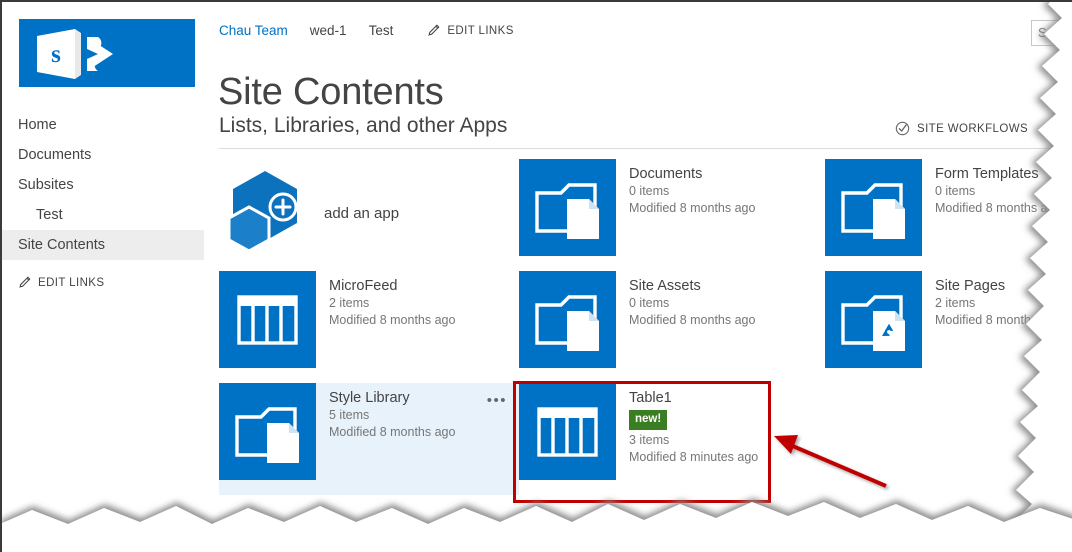  I want to click on sharepoint-logo: s, so click(107, 53).